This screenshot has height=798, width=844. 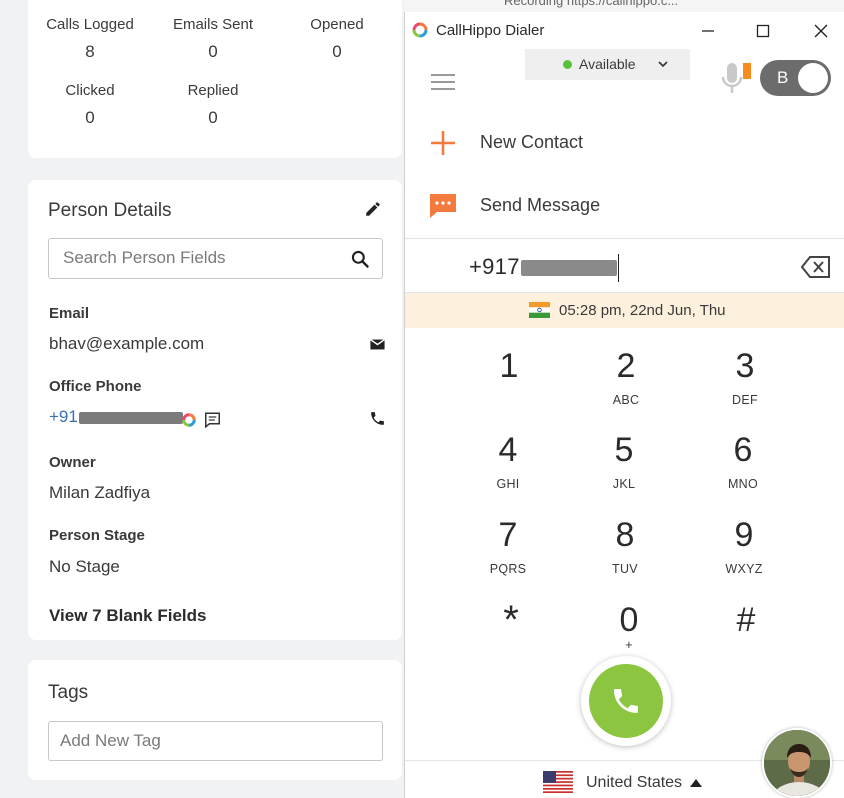 What do you see at coordinates (130, 417) in the screenshot?
I see `redacted-phone-digits` at bounding box center [130, 417].